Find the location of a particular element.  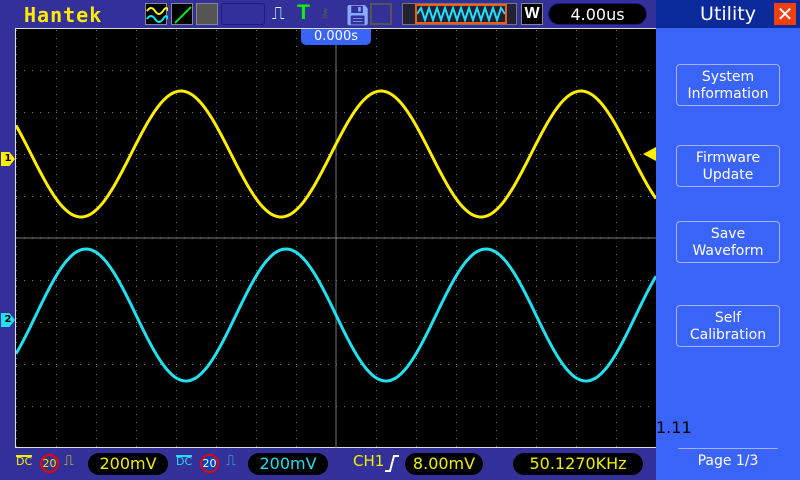

view-window is located at coordinates (461, 14).